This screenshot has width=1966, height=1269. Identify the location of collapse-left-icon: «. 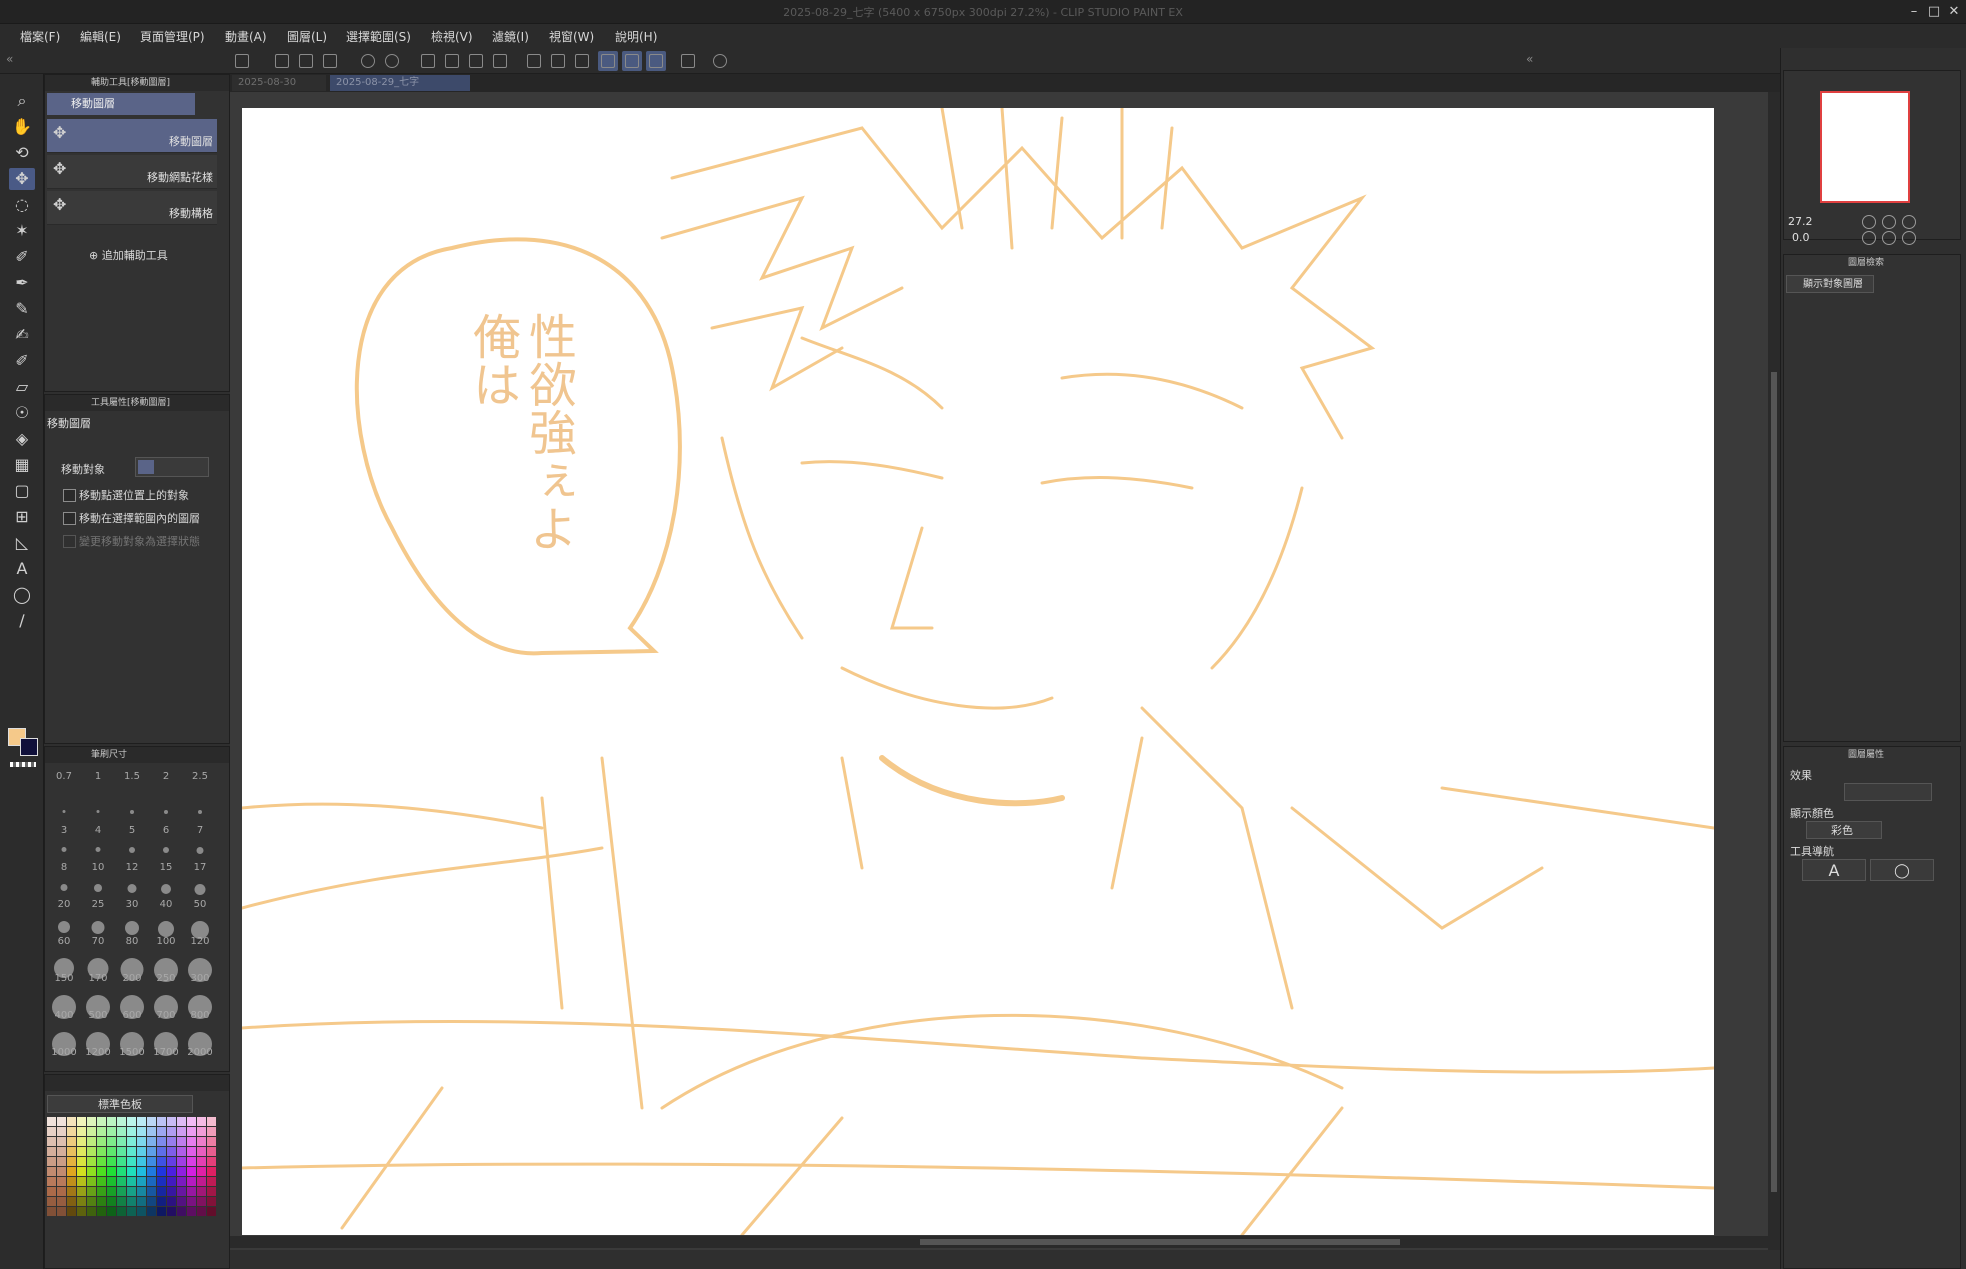
(9, 59).